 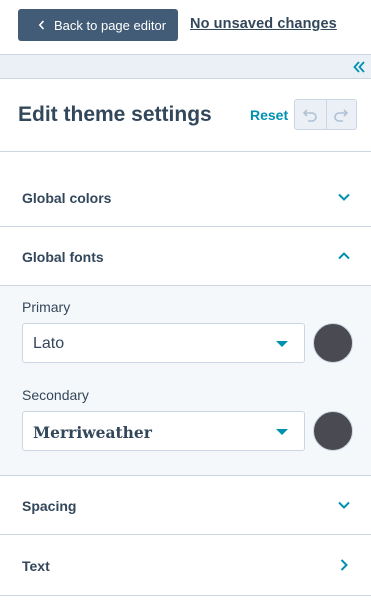 I want to click on sidebar-collapse-bar, so click(x=185, y=66).